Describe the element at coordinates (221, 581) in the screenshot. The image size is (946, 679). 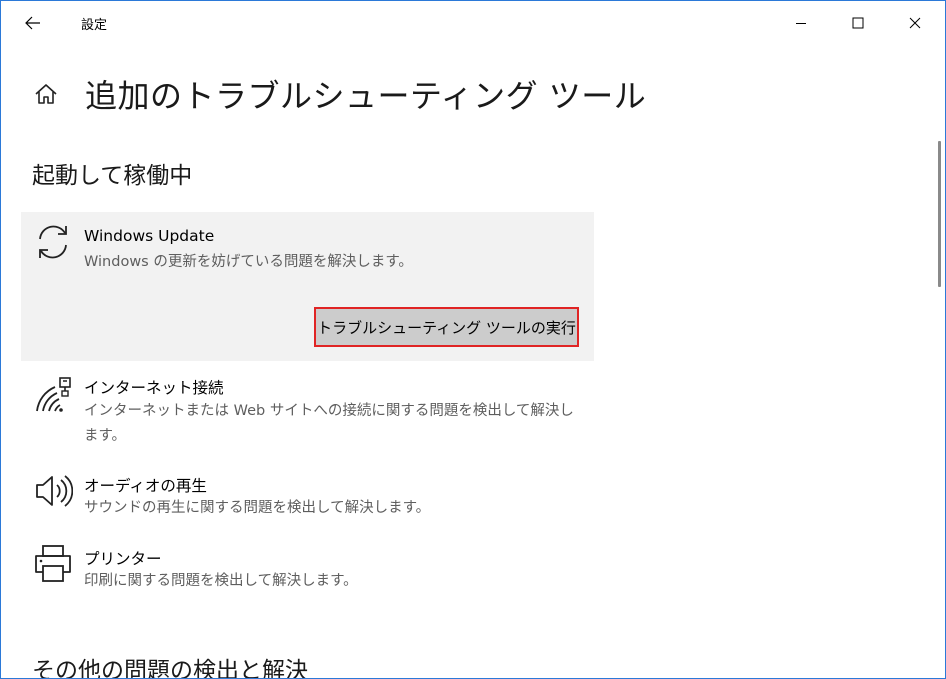
I see `troubleshooter-description: 印刷に関する問題を検出して解決します。` at that location.